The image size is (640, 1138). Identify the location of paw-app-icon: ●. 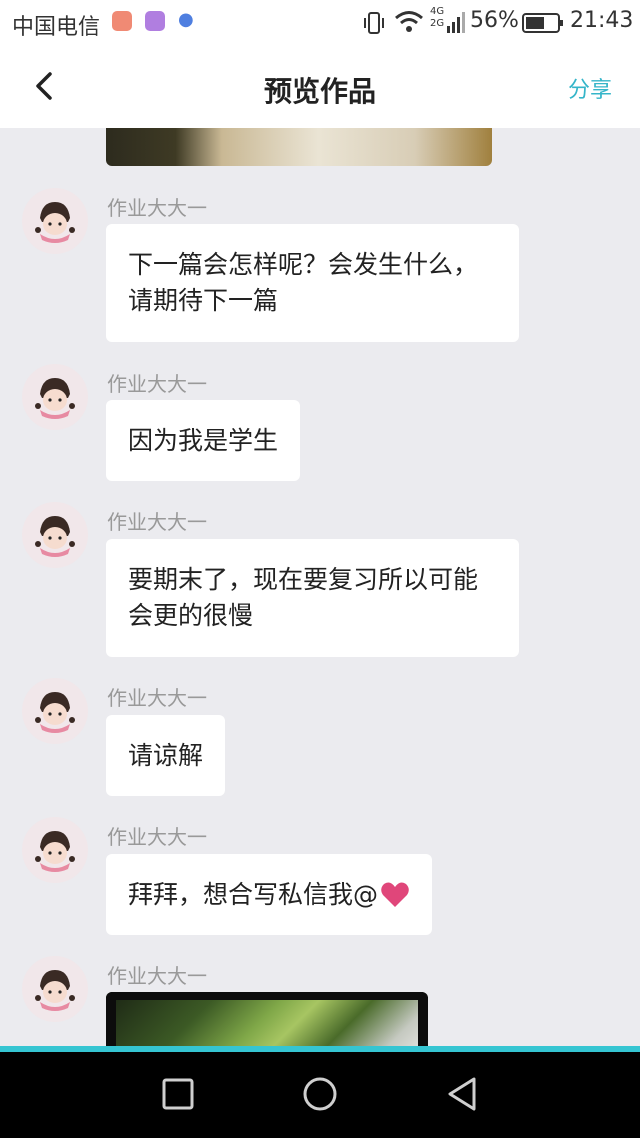
(186, 19).